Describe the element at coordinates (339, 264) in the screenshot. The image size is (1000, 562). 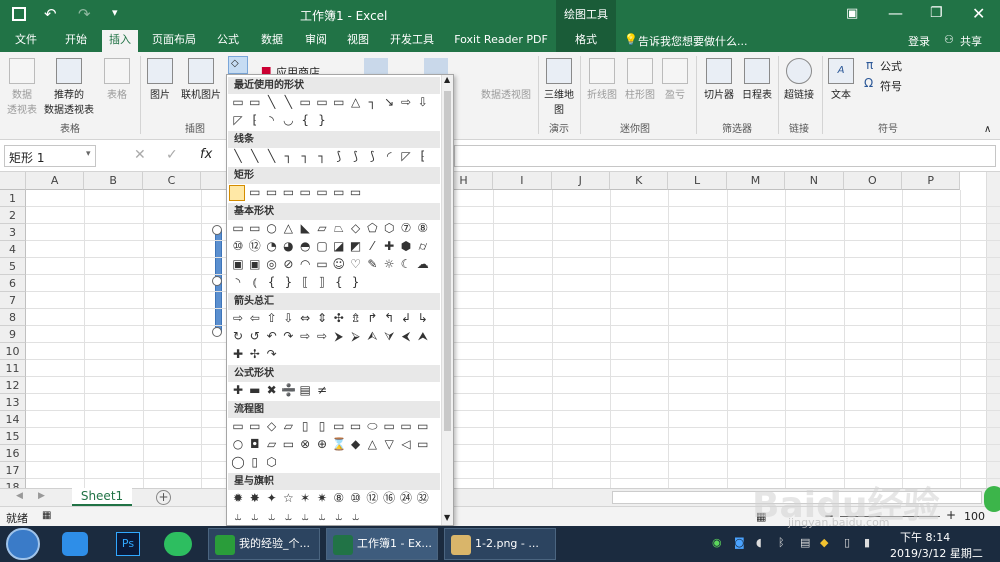
I see `shape-option: ☺` at that location.